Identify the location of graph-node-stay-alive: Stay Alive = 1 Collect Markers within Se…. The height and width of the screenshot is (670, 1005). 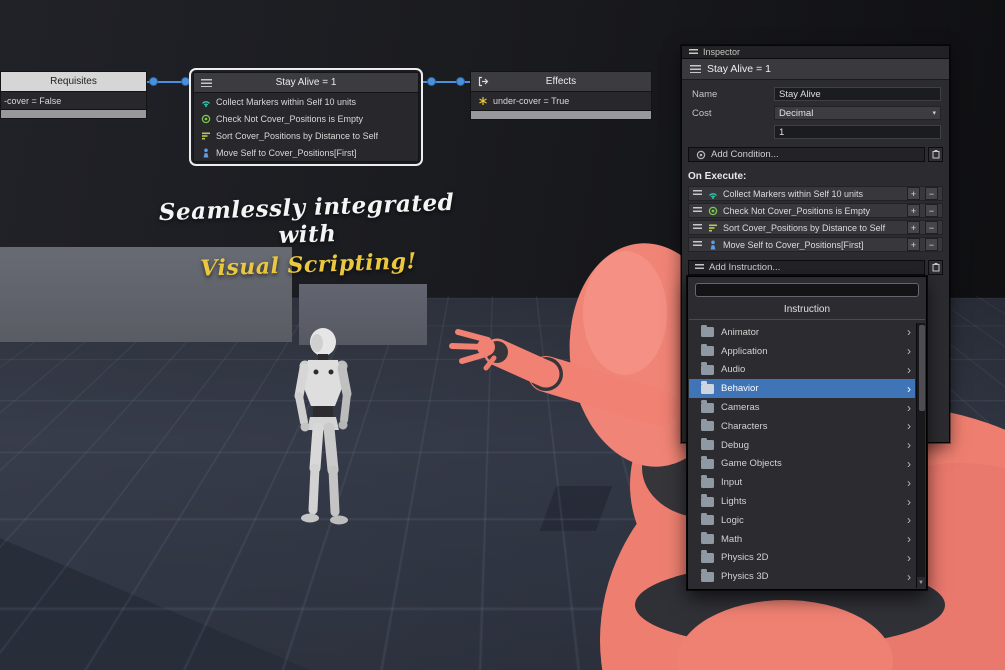
(306, 117).